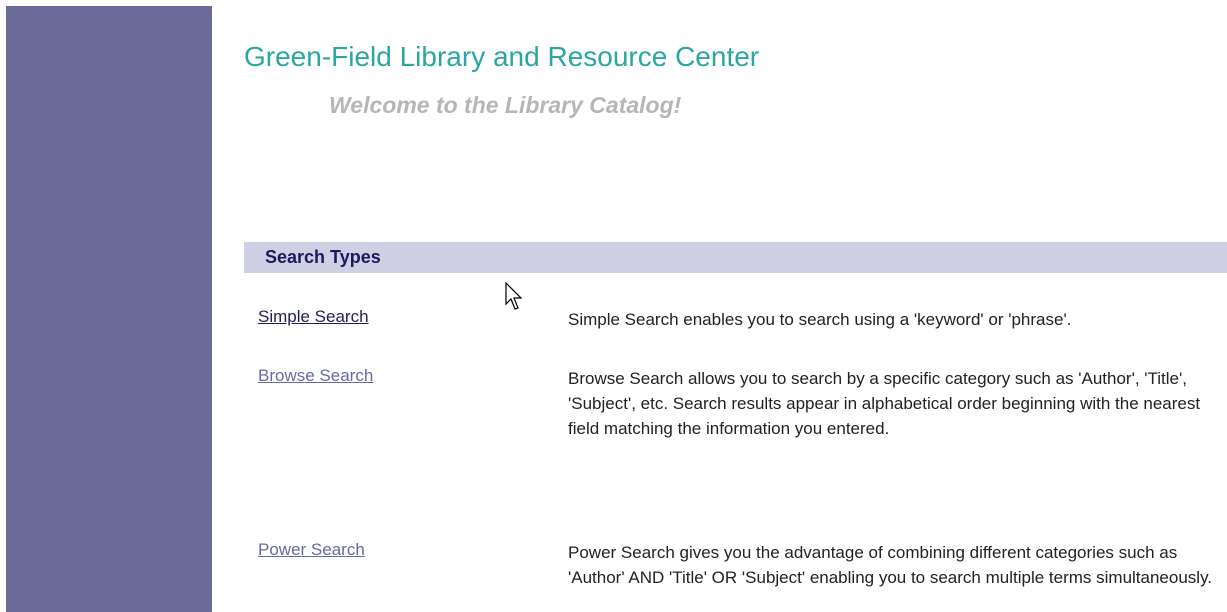 The height and width of the screenshot is (612, 1227). Describe the element at coordinates (735, 257) in the screenshot. I see `search-types-header: Search Types` at that location.